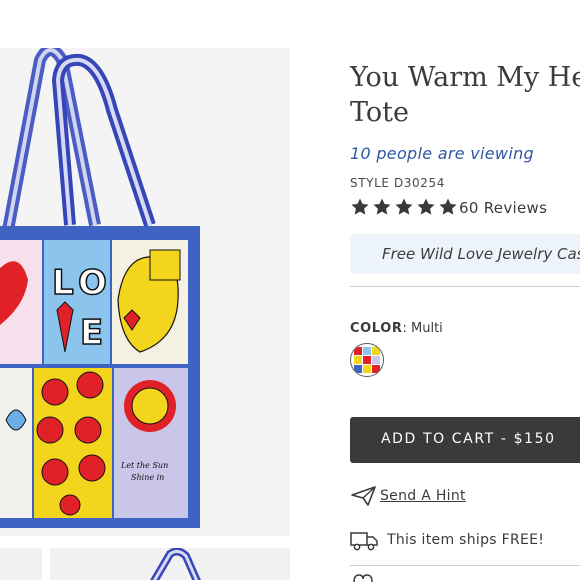 This screenshot has height=583, width=580. Describe the element at coordinates (423, 496) in the screenshot. I see `send-hint-link: Send A Hint` at that location.